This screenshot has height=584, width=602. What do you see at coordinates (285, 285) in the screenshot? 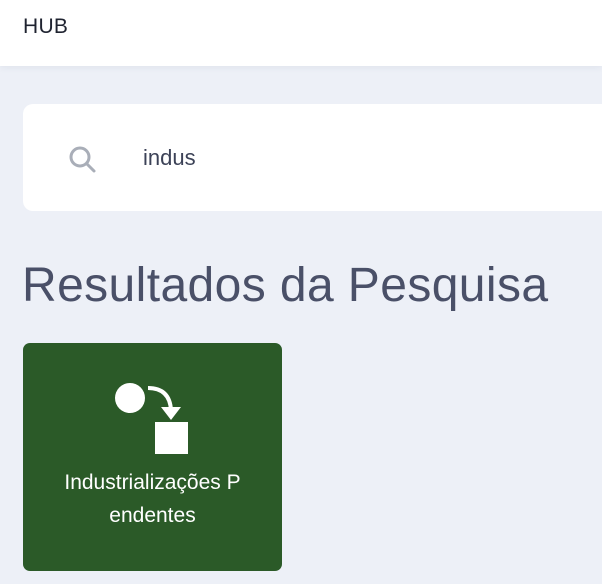
I see `results-title: Resultados da Pesquisa` at bounding box center [285, 285].